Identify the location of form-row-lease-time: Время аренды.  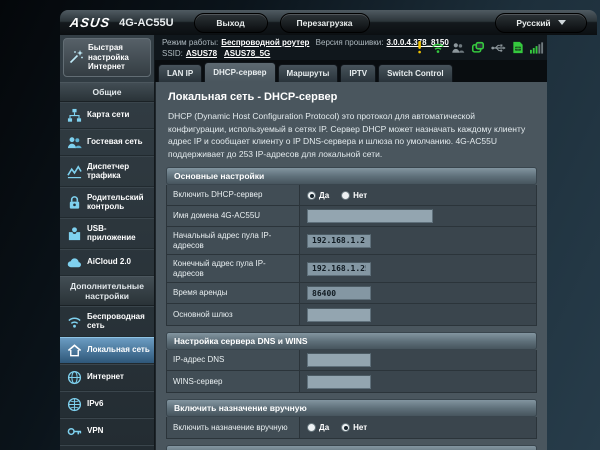
(351, 293).